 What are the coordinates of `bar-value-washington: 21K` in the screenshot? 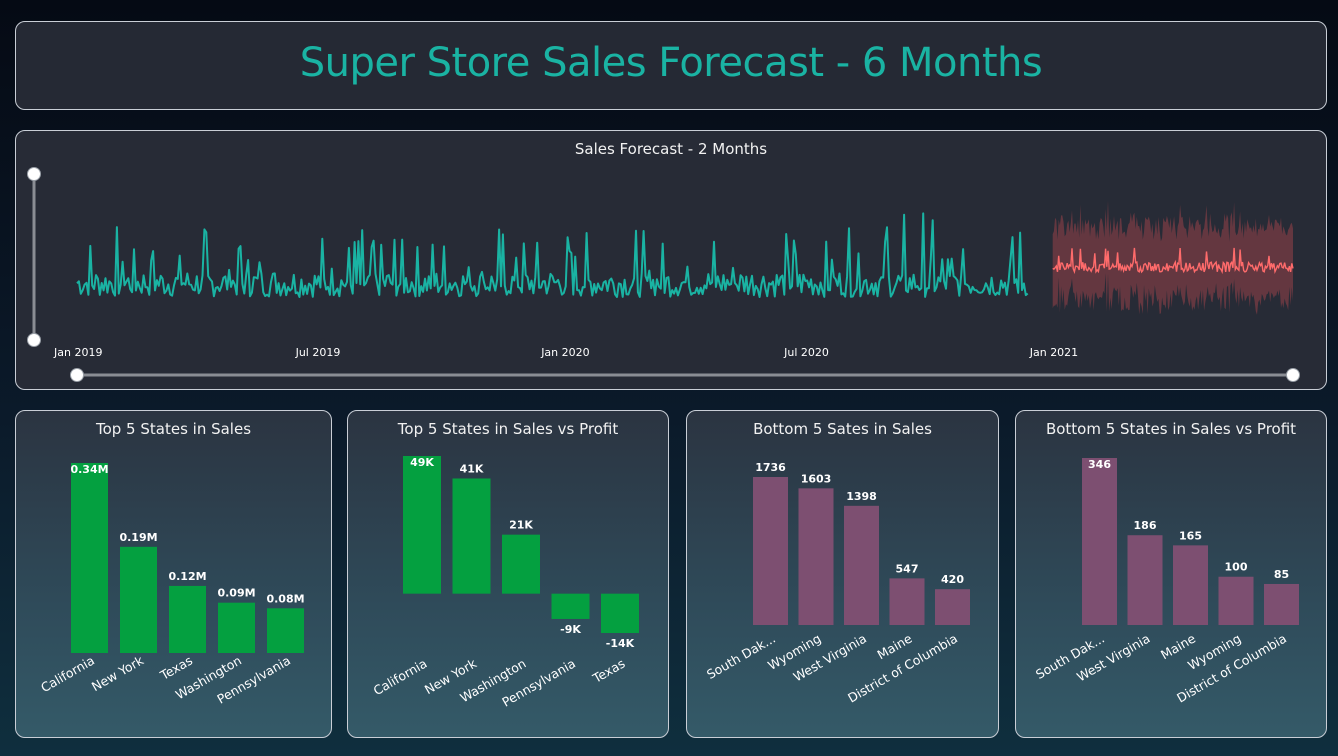 It's located at (521, 525).